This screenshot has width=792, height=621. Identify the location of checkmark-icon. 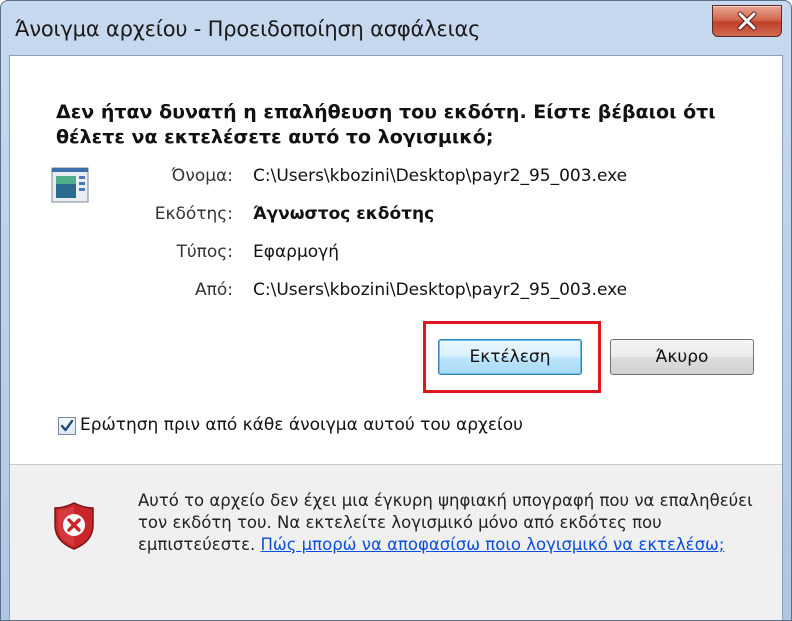
(67, 425).